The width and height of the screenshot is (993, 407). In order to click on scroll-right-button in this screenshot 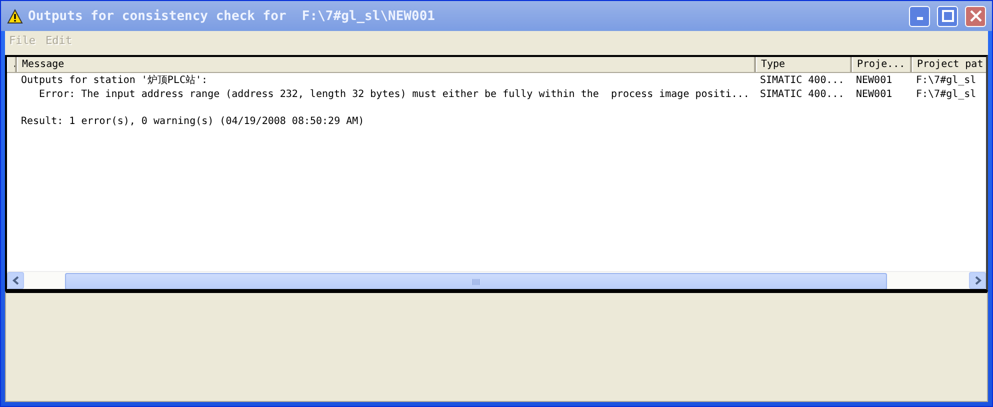, I will do `click(977, 280)`.